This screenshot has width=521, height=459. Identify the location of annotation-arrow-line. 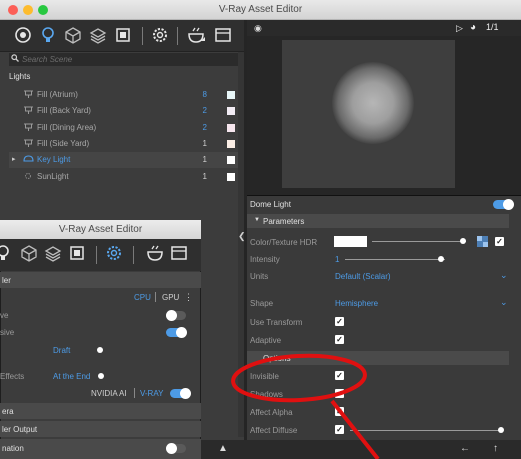
(355, 429).